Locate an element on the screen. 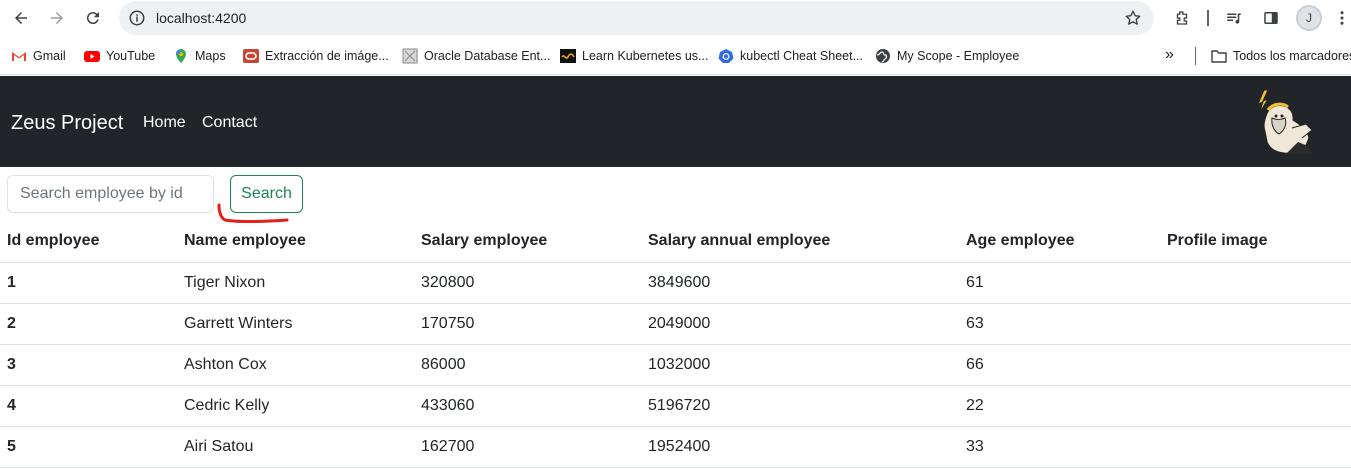 Image resolution: width=1351 pixels, height=468 pixels. cell-salary: 320800 is located at coordinates (527, 283).